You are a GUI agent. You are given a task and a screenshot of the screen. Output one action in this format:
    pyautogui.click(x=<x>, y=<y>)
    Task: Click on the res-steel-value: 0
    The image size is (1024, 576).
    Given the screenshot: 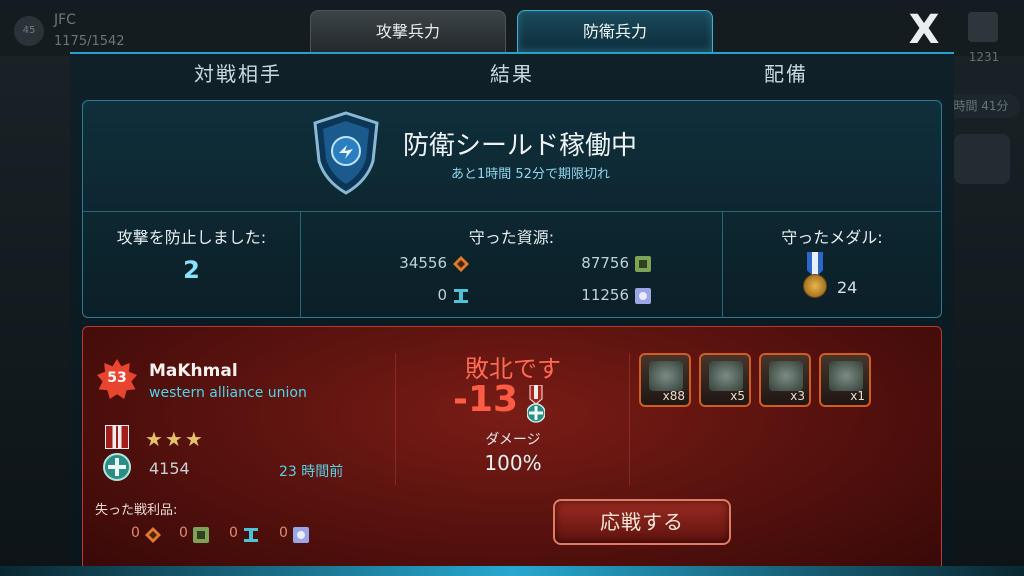 What is the action you would take?
    pyautogui.click(x=442, y=295)
    